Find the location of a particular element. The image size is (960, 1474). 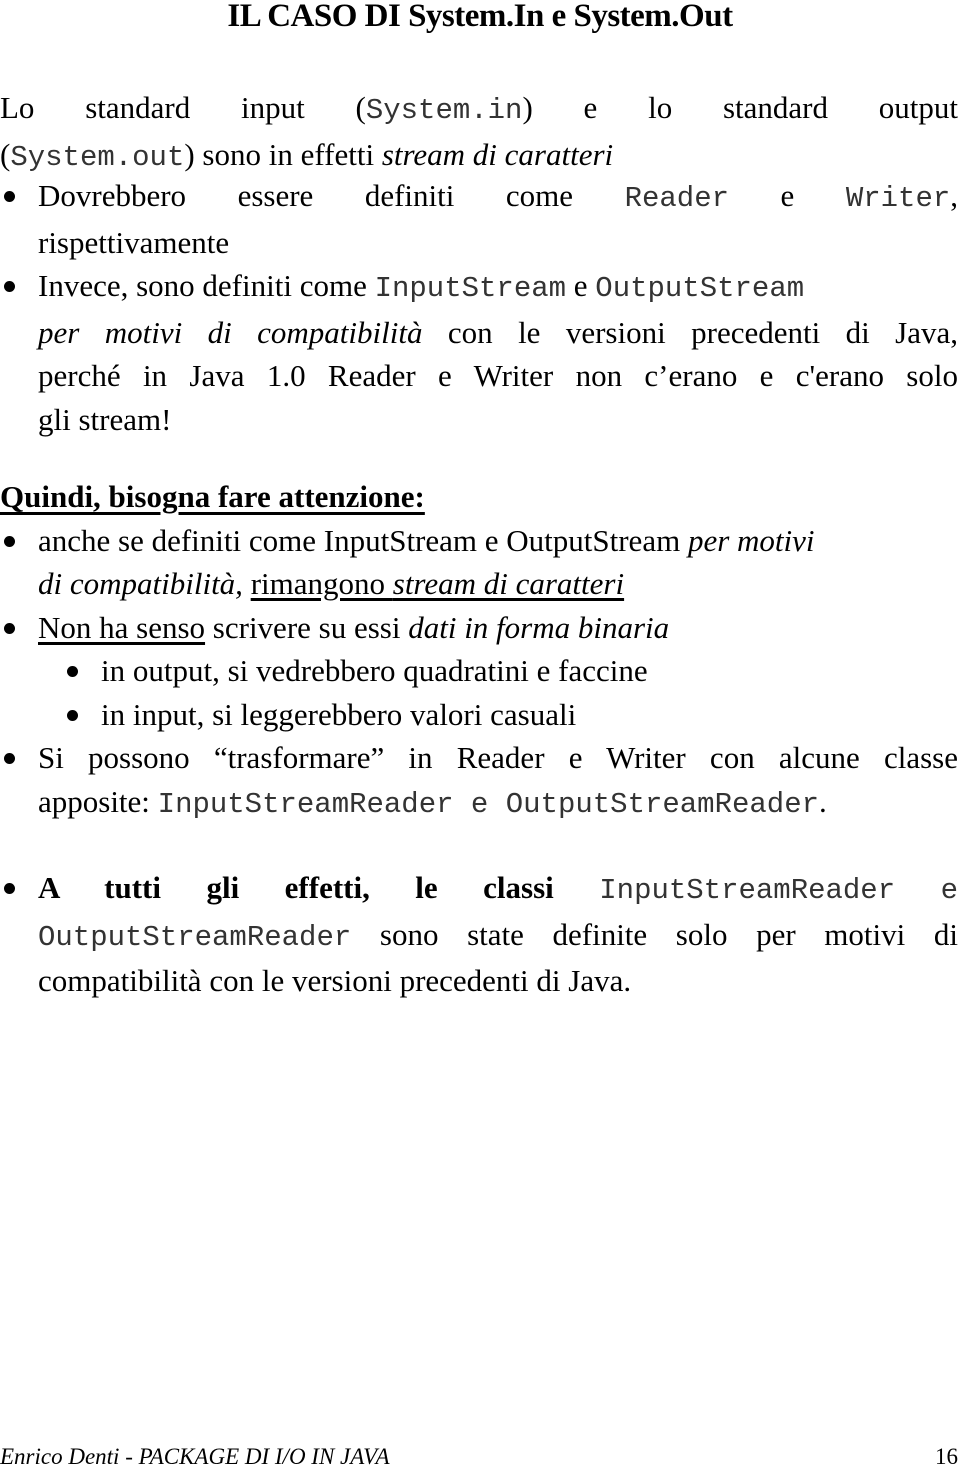

code-writer: Writer is located at coordinates (898, 198).